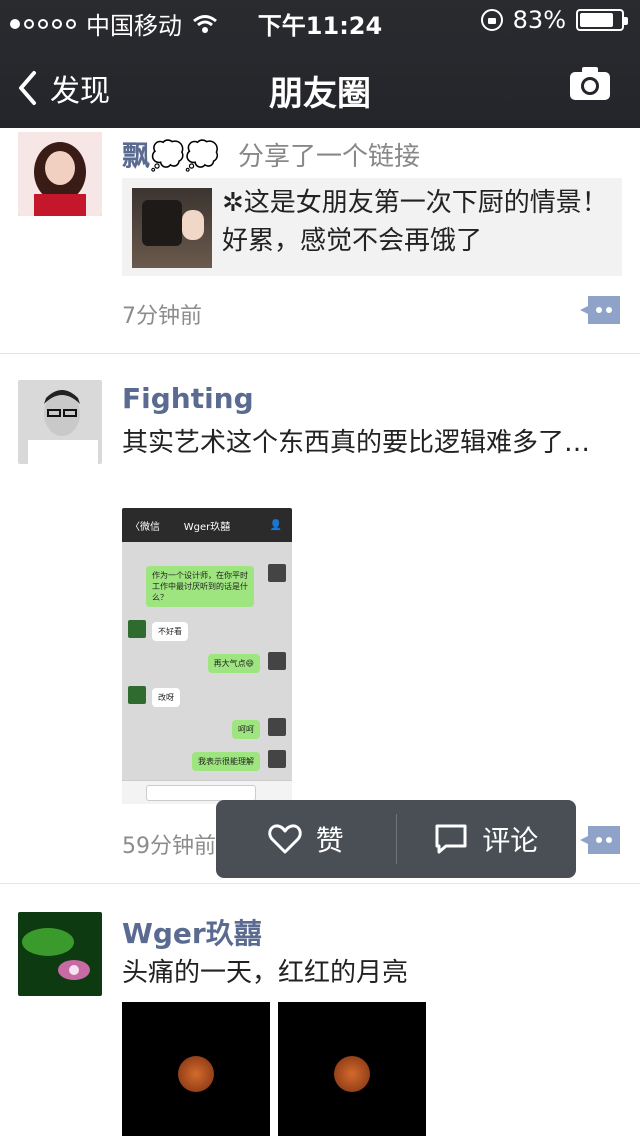 The image size is (640, 1136). I want to click on chat-title: Wger玖囍, so click(207, 527).